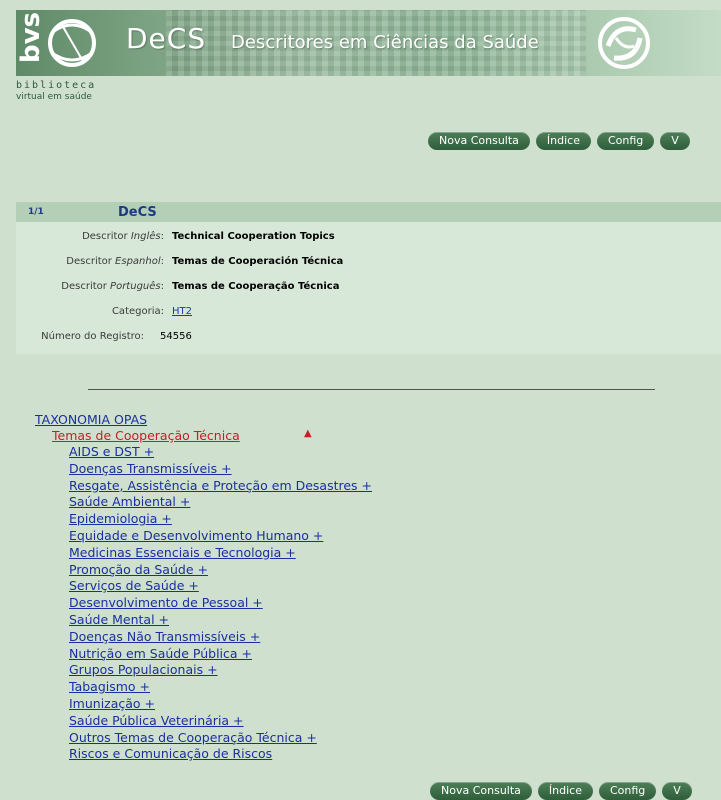 Image resolution: width=721 pixels, height=800 pixels. I want to click on tree-child-link: Nutrição em Saúde Pública +, so click(160, 653).